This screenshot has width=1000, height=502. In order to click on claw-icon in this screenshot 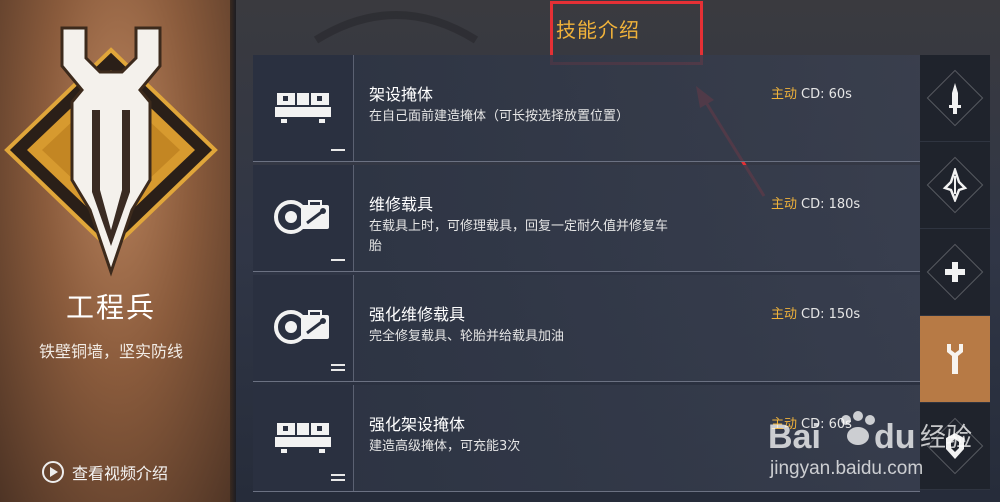, I will do `click(955, 185)`.